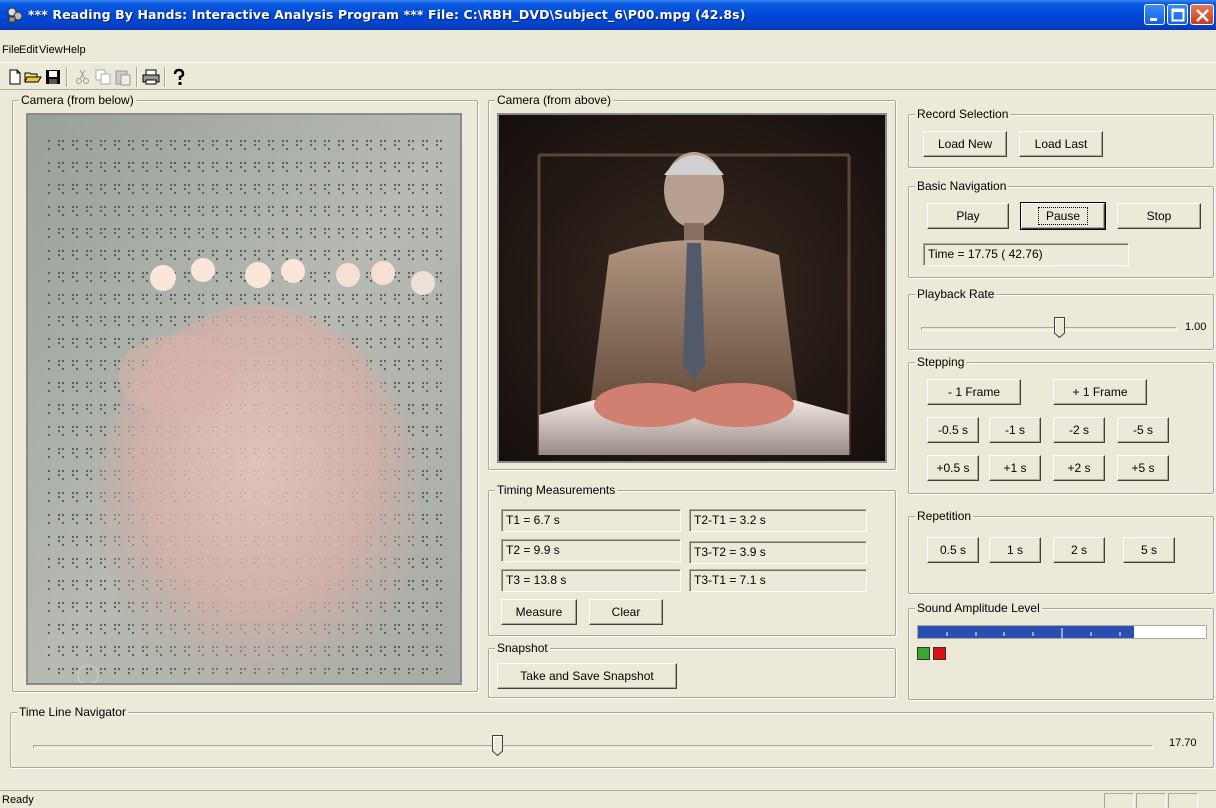 Image resolution: width=1216 pixels, height=808 pixels. I want to click on maximize-button, so click(1177, 14).